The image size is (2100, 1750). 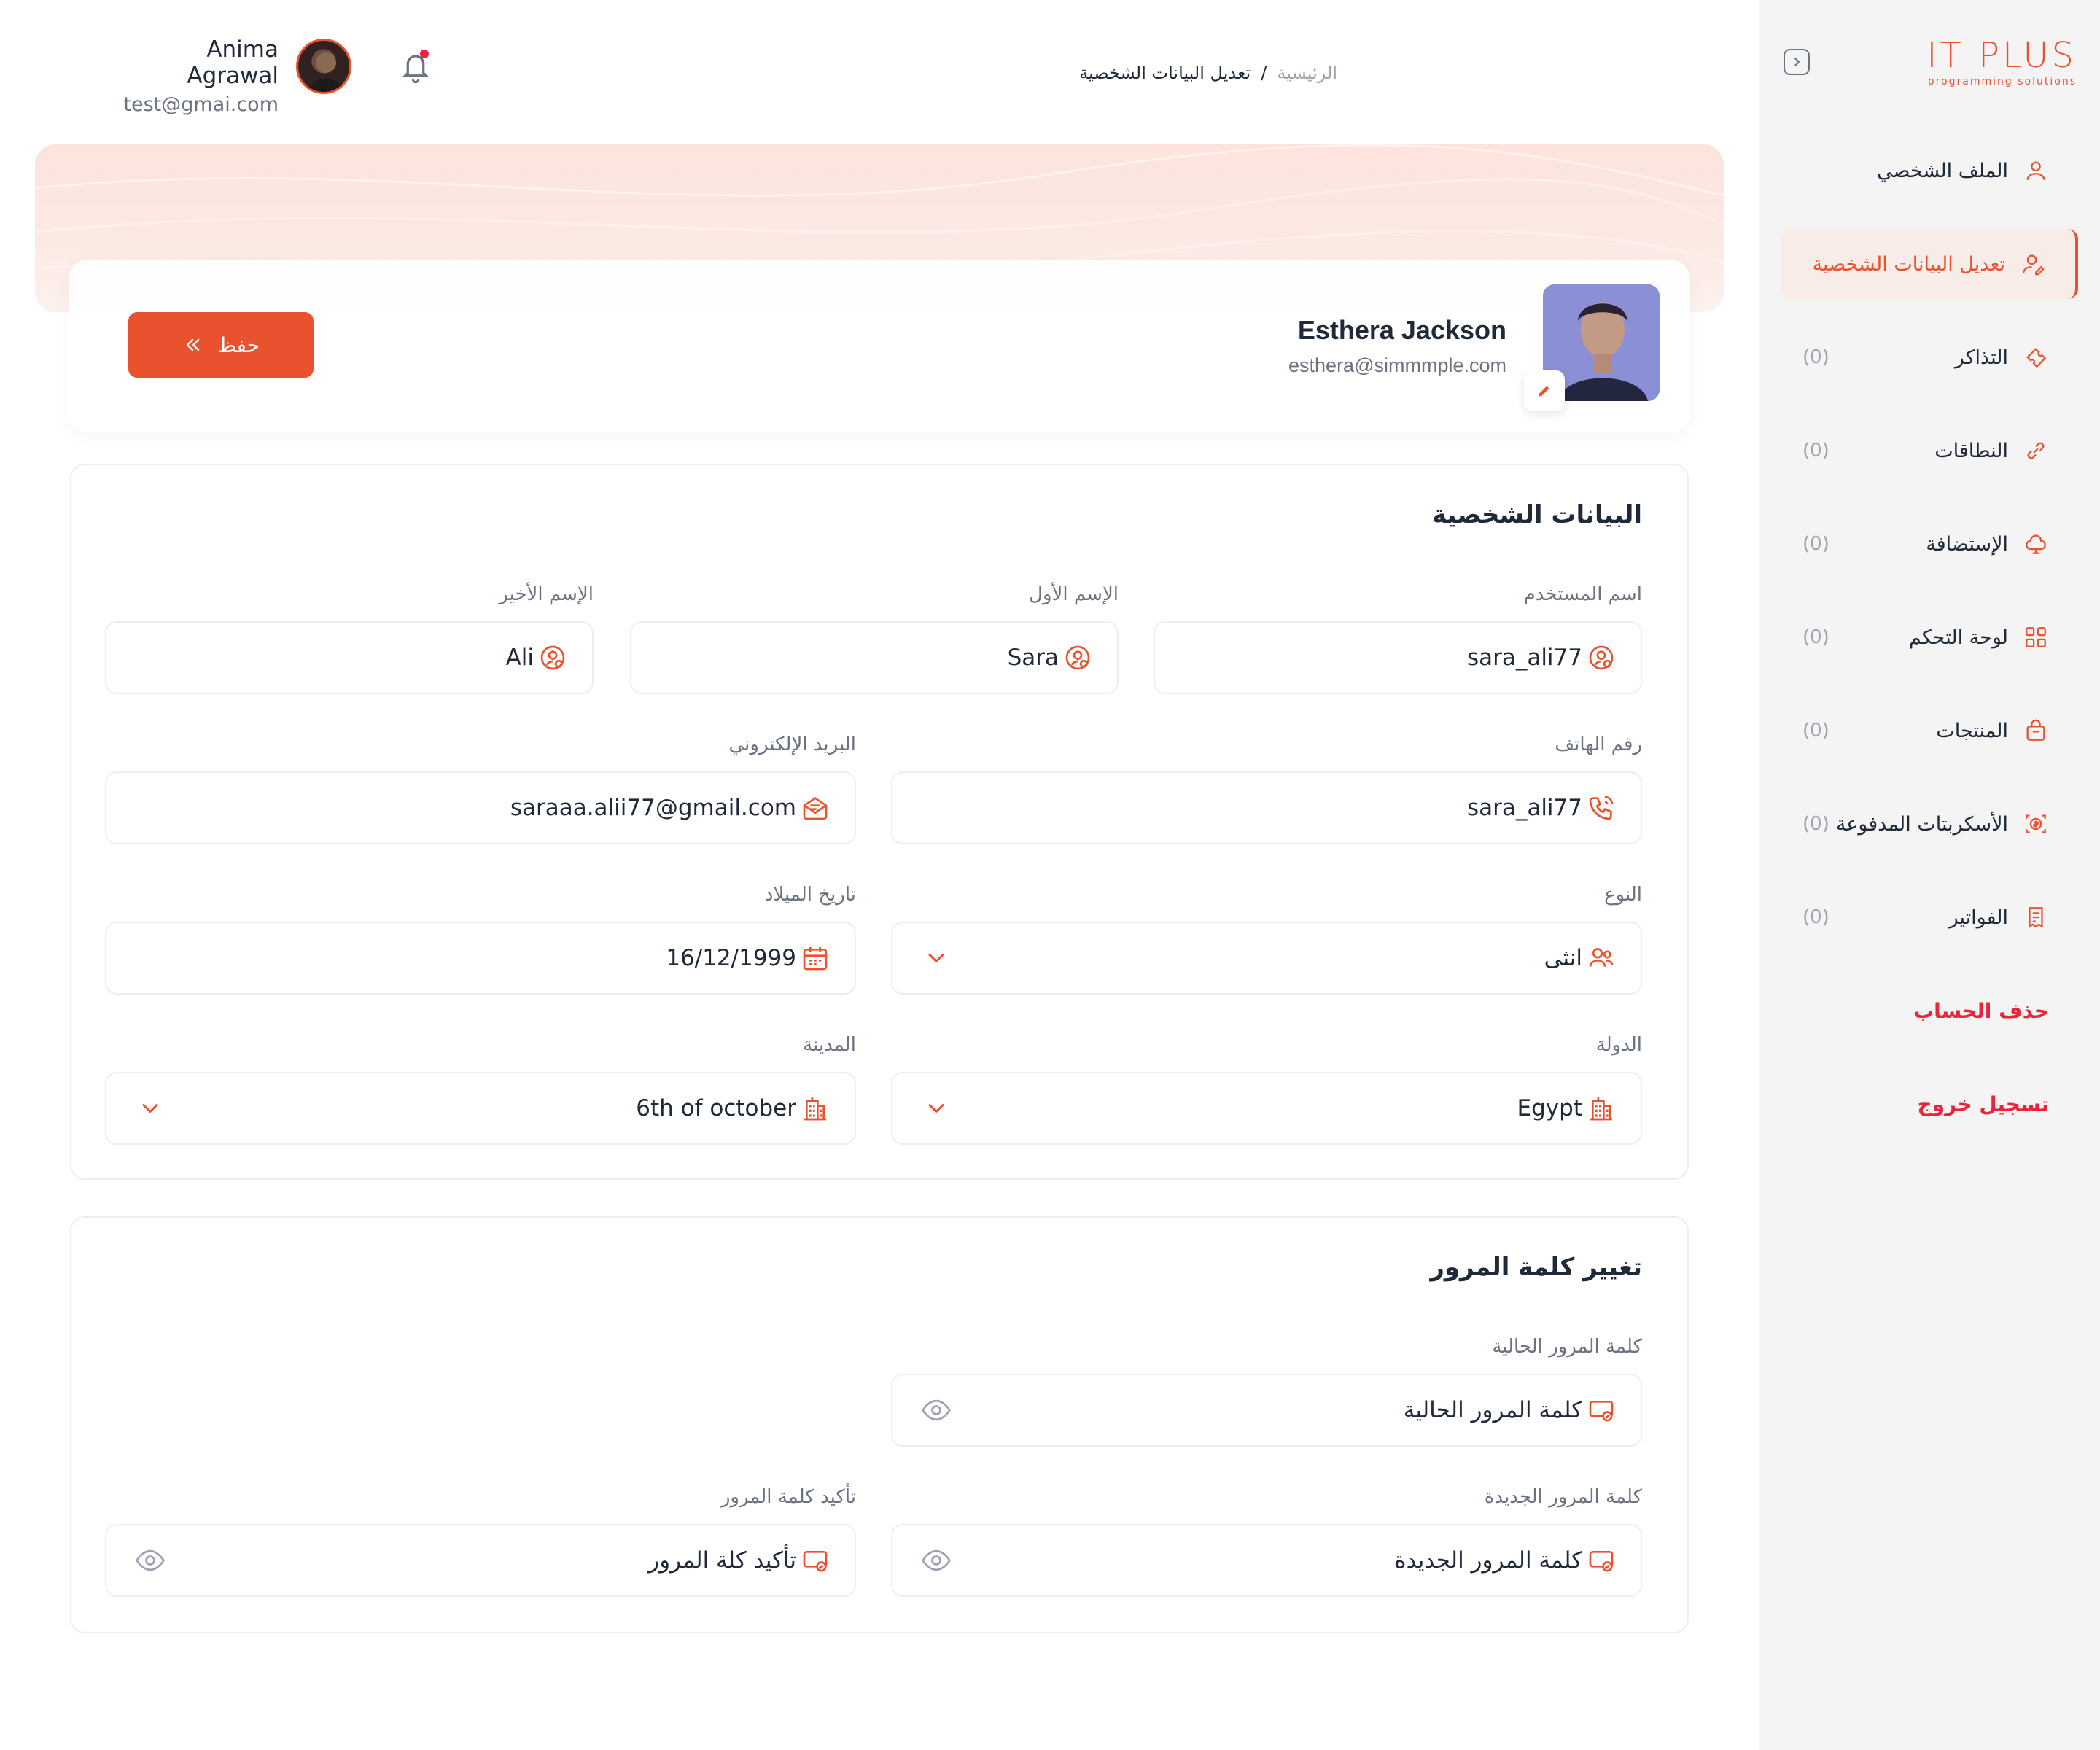 I want to click on receipt-icon, so click(x=2036, y=917).